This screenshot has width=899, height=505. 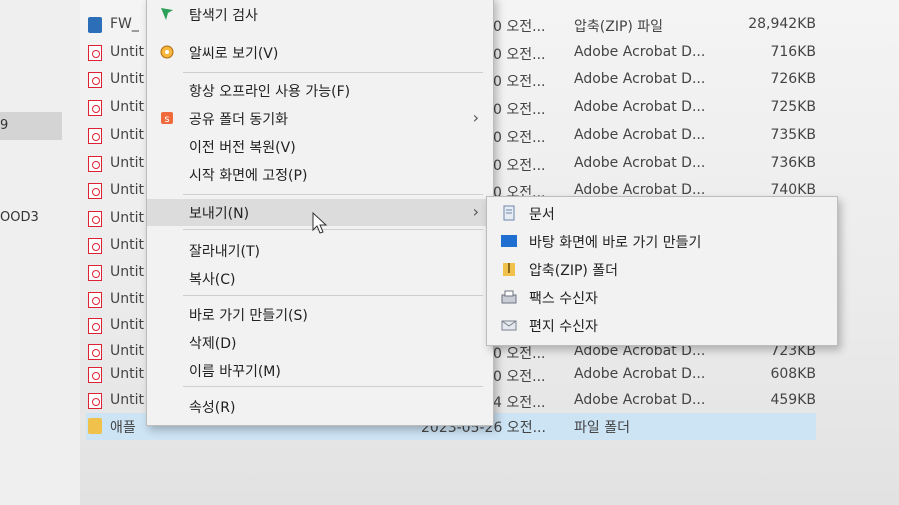 What do you see at coordinates (320, 118) in the screenshot?
I see `menu-item-sync: s 공유 폴더 동기화 ›` at bounding box center [320, 118].